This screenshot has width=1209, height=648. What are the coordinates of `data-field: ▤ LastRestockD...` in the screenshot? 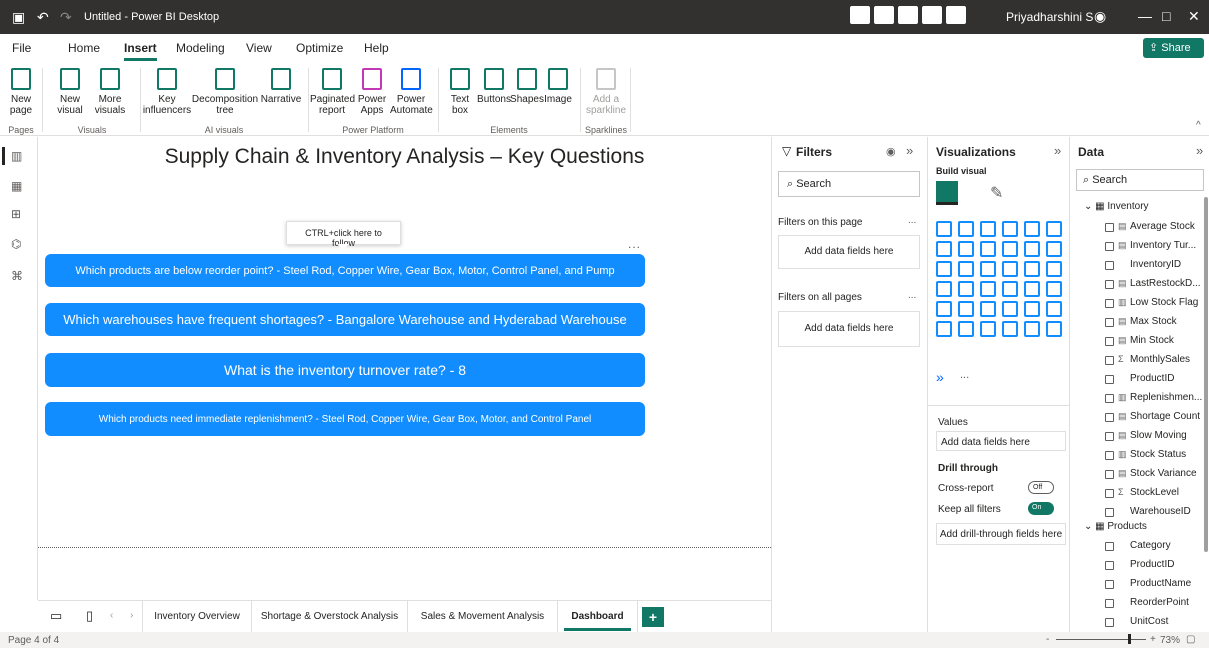 It's located at (1156, 287).